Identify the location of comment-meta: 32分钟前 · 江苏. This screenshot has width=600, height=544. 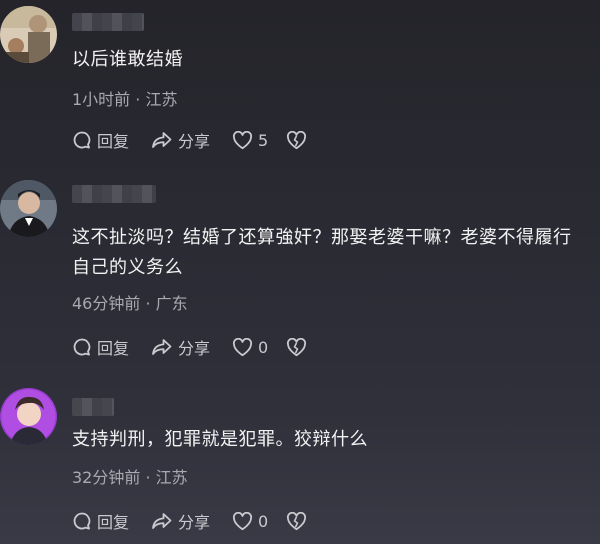
(130, 477).